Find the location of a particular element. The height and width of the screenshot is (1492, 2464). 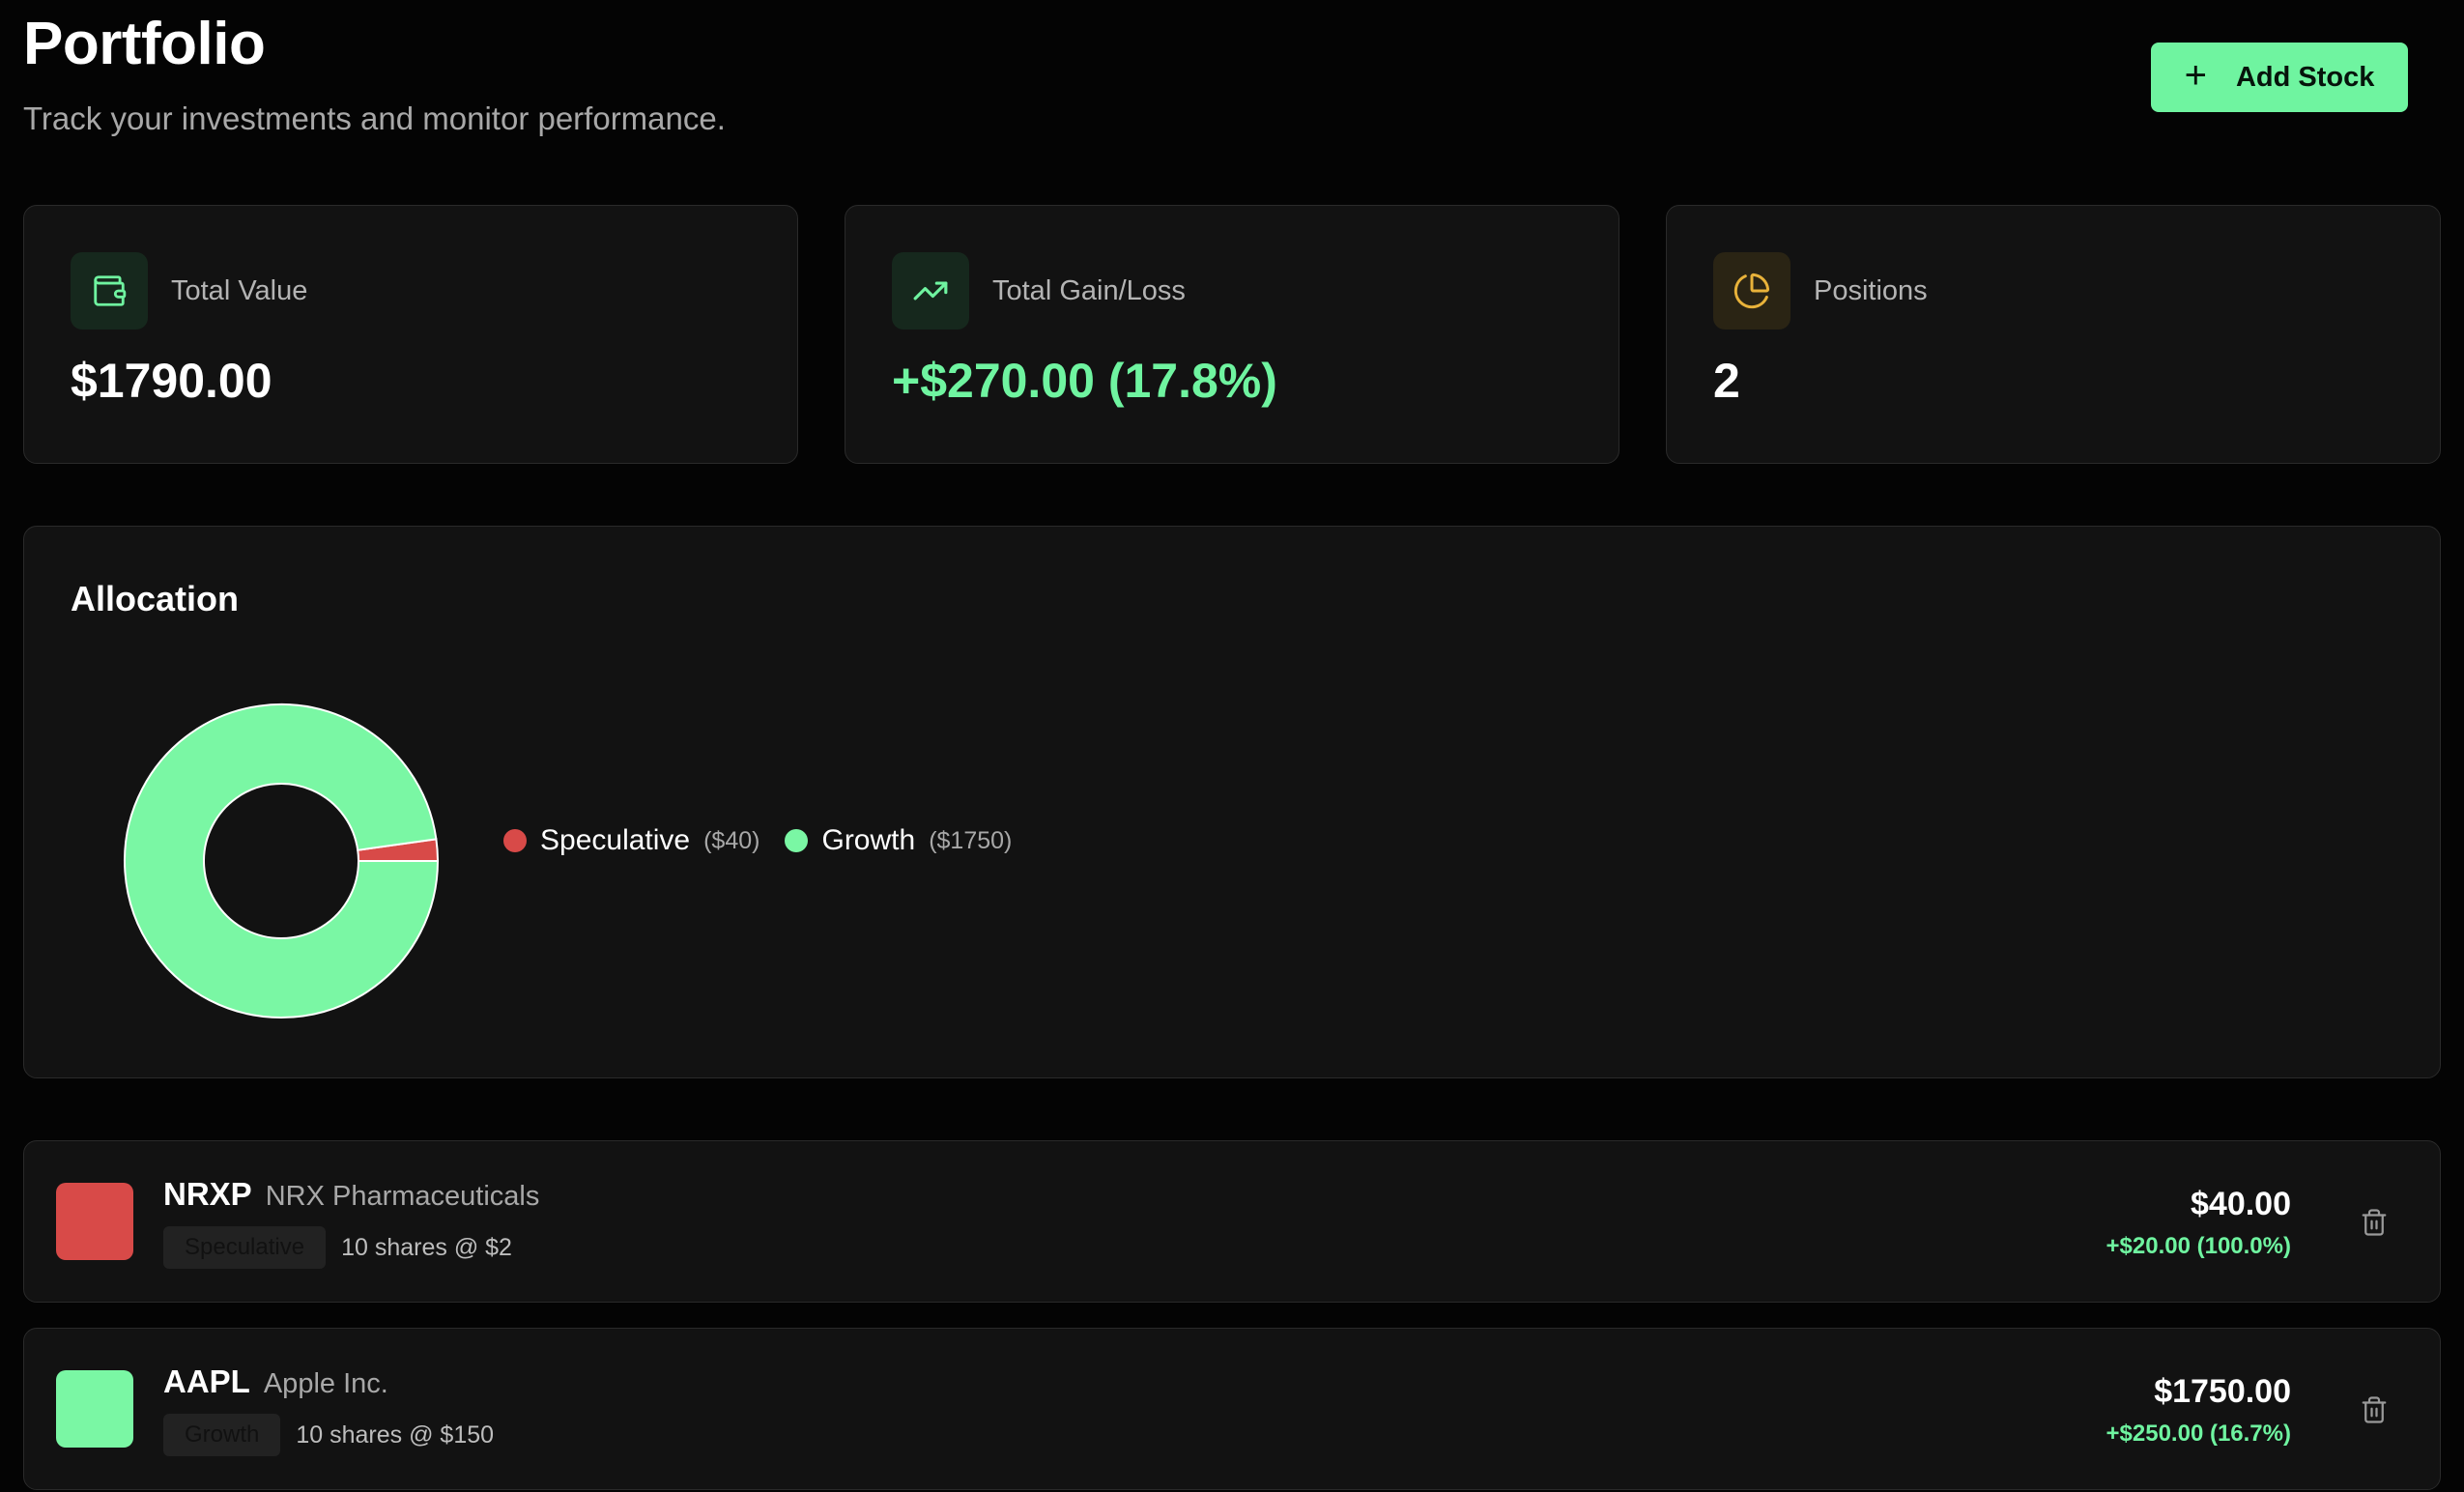

stock-value: $40.00 is located at coordinates (2241, 1204).